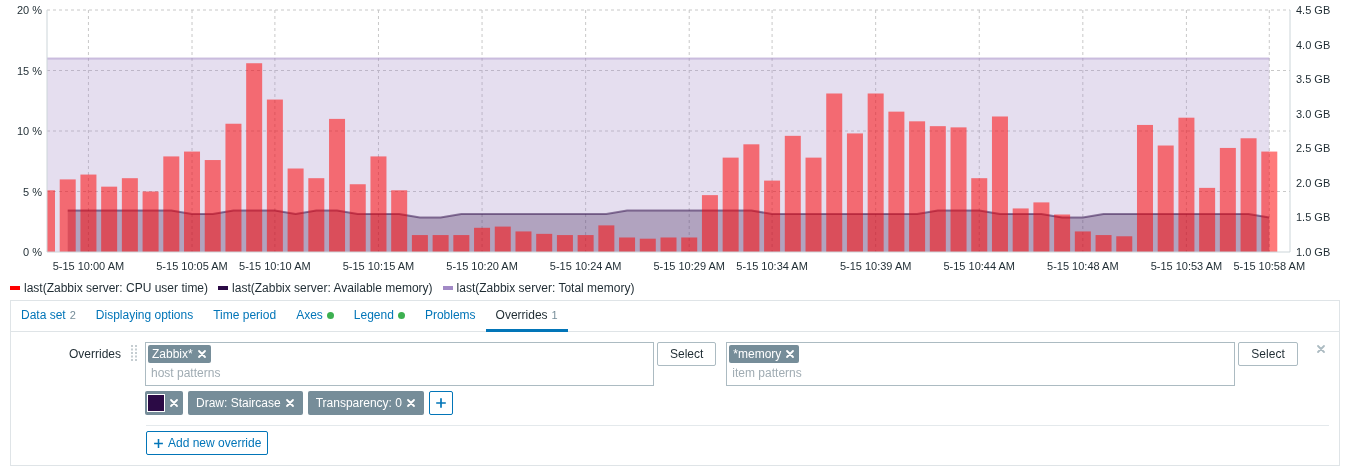  What do you see at coordinates (29, 10) in the screenshot?
I see `axis-label: 20 %` at bounding box center [29, 10].